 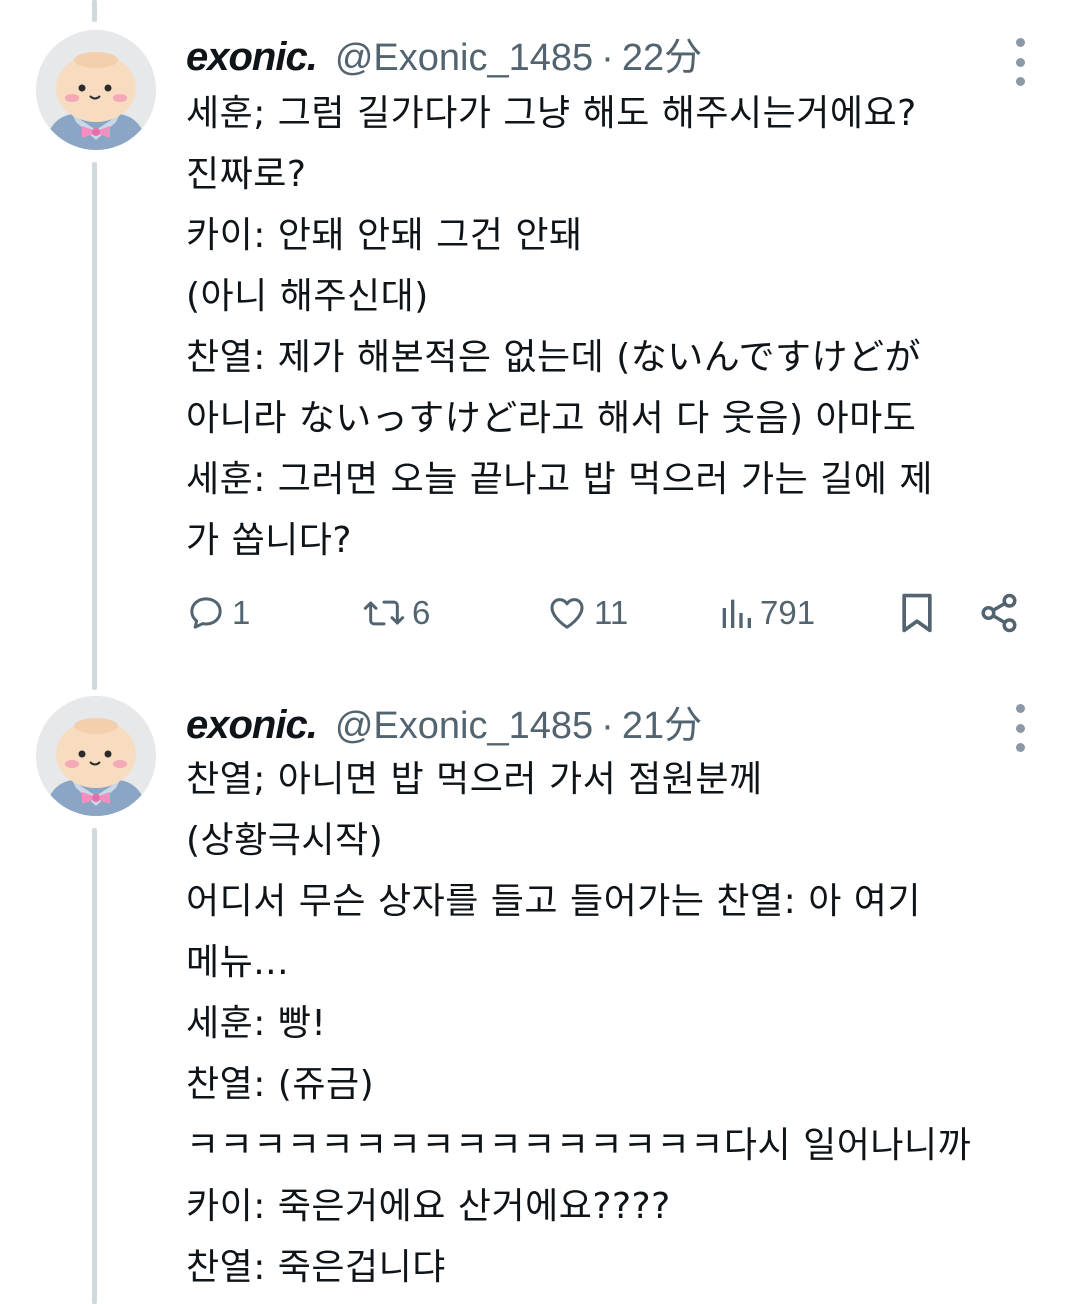 What do you see at coordinates (206, 613) in the screenshot?
I see `reply-icon` at bounding box center [206, 613].